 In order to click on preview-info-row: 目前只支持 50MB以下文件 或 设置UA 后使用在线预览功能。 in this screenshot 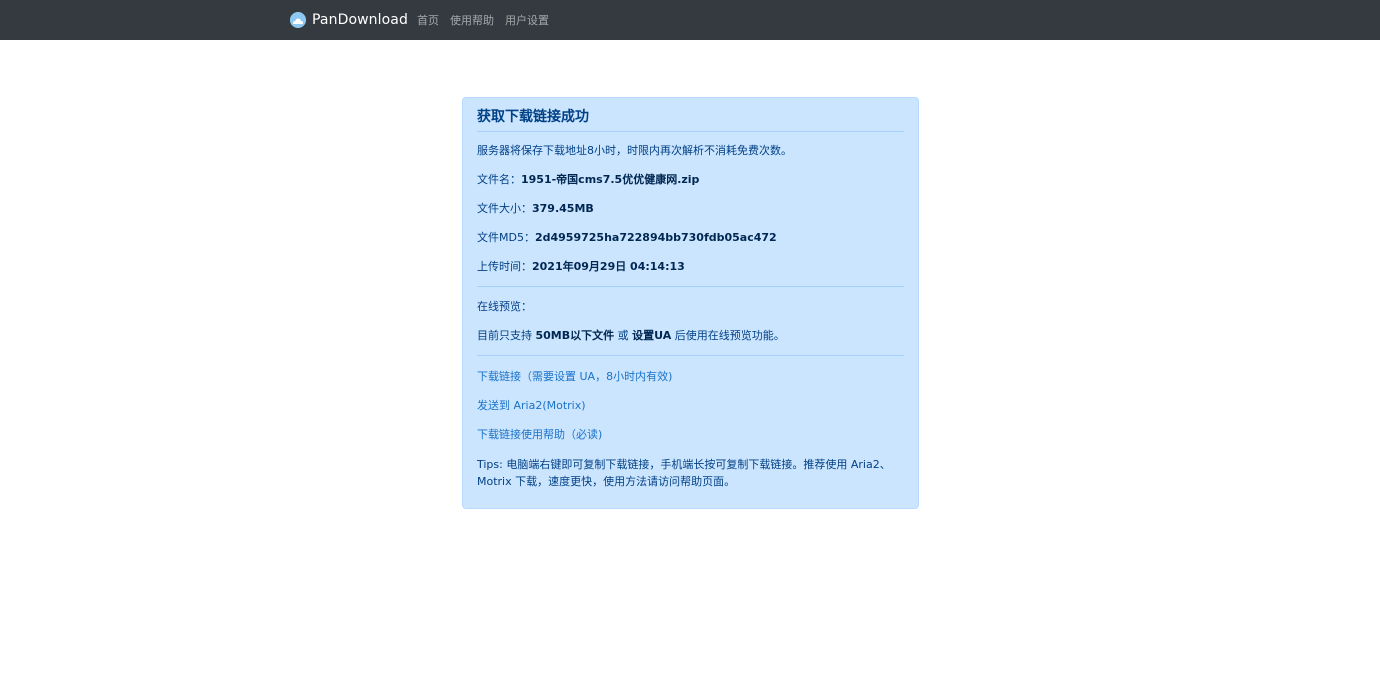, I will do `click(631, 336)`.